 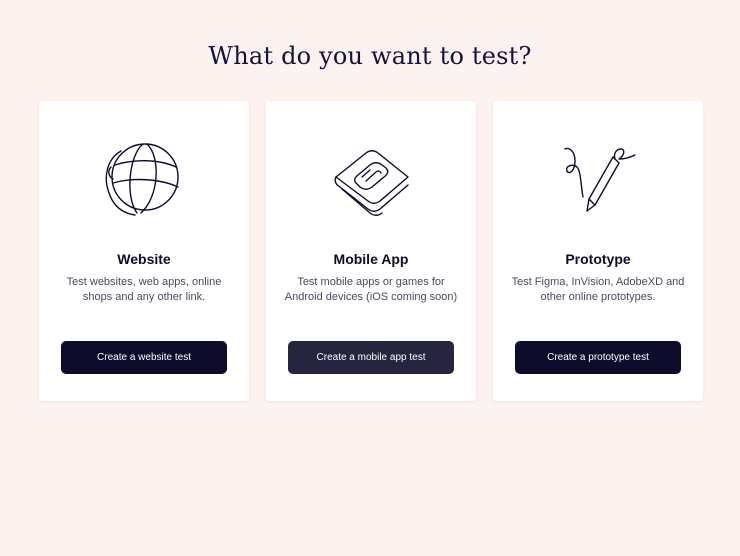 I want to click on globe-icon, so click(x=144, y=178).